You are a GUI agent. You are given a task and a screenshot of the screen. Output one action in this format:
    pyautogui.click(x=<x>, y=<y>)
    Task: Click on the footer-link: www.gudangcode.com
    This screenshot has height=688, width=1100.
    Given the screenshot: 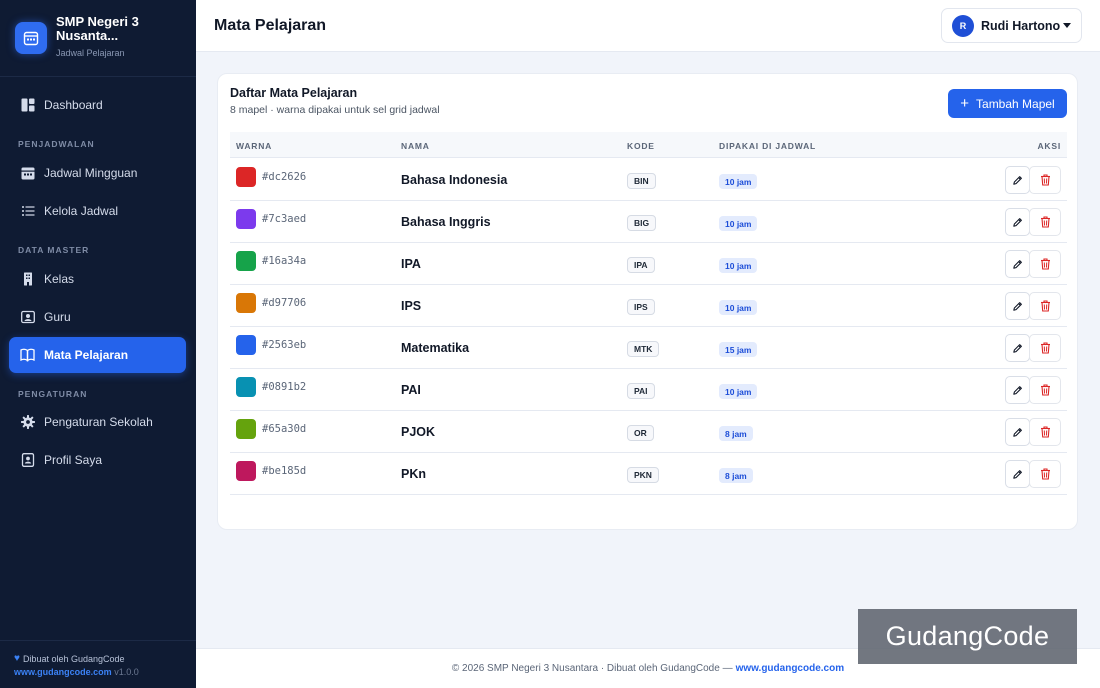 What is the action you would take?
    pyautogui.click(x=63, y=672)
    